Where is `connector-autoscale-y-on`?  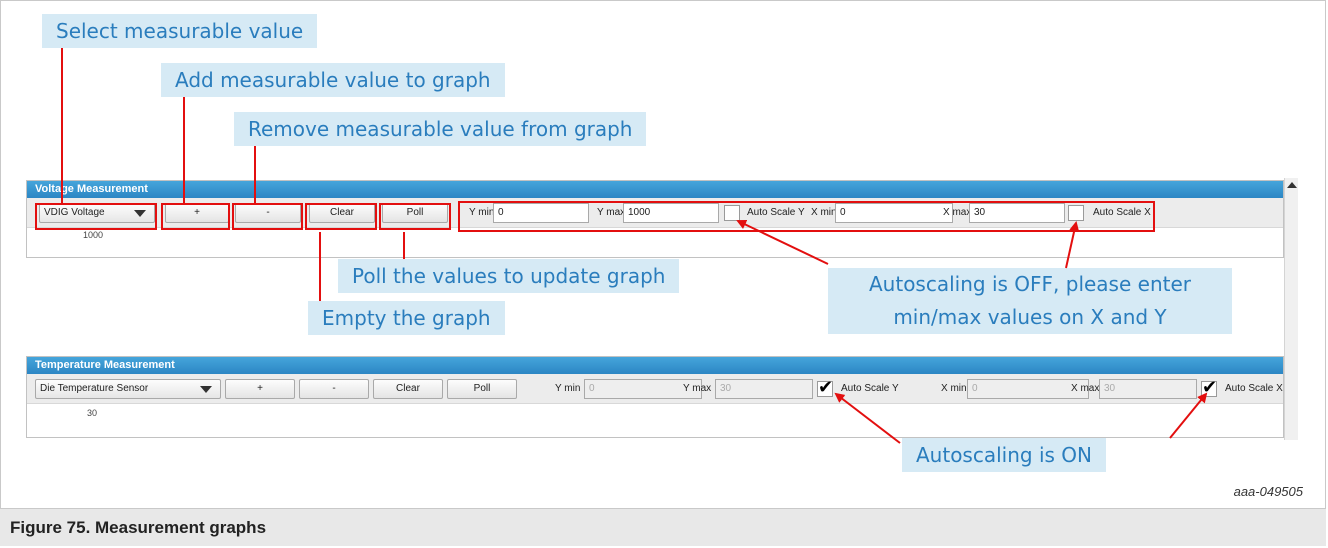 connector-autoscale-y-on is located at coordinates (867, 418).